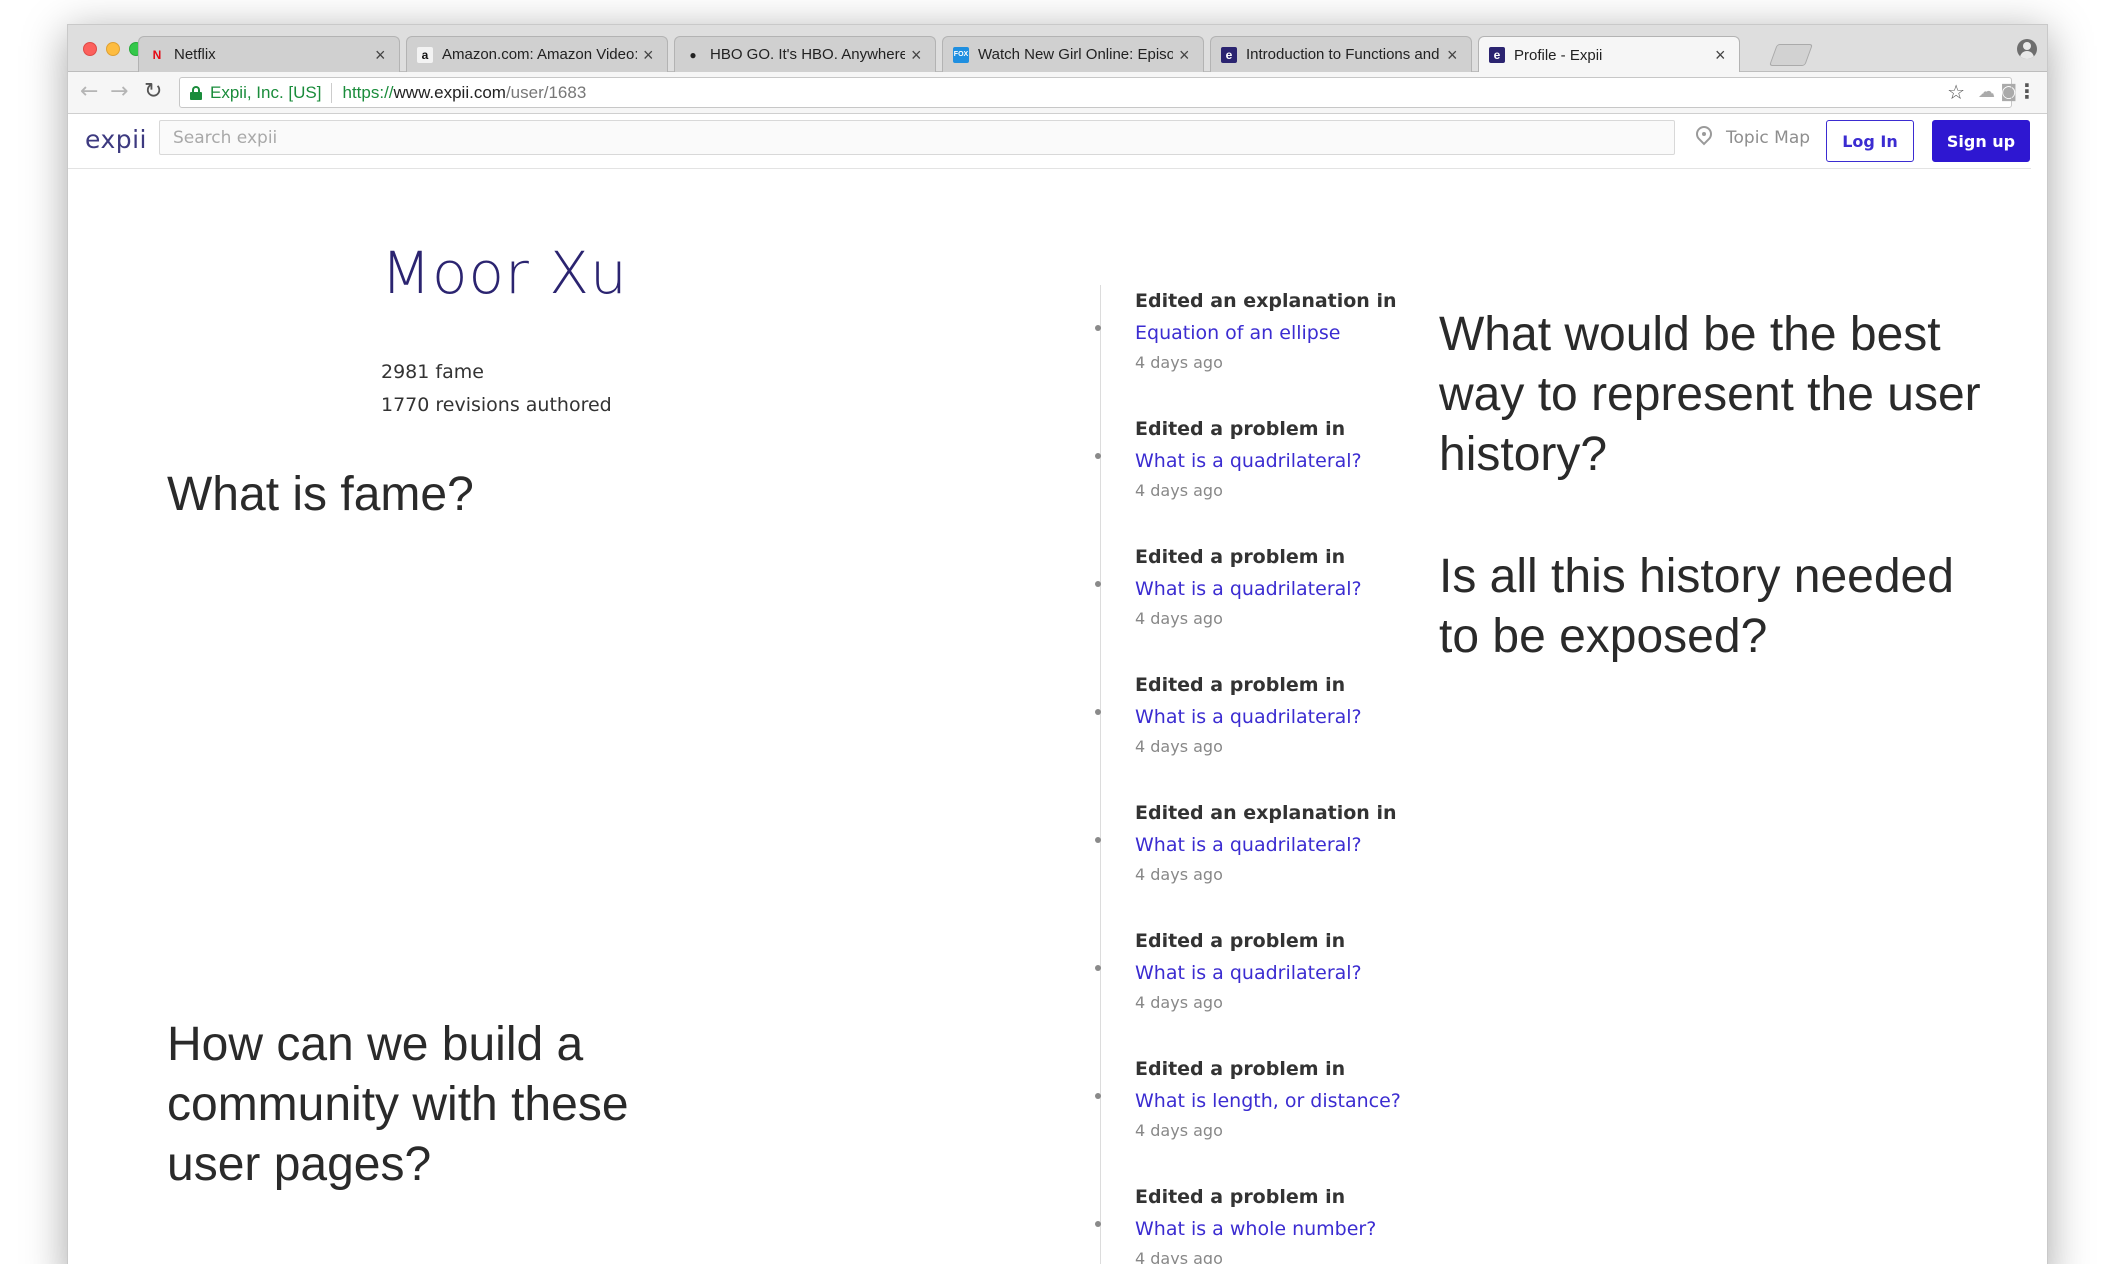 This screenshot has width=2114, height=1264. I want to click on activity-topic-link: What is a whole number?, so click(1295, 1229).